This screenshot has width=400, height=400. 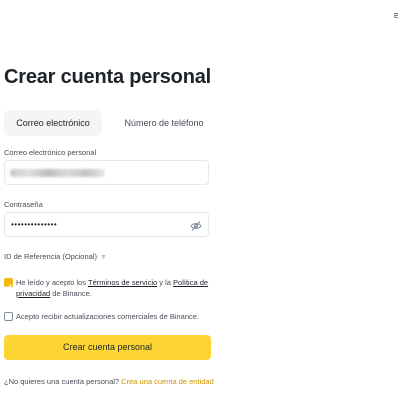 I want to click on terms-text-3: de Binance., so click(x=71, y=293).